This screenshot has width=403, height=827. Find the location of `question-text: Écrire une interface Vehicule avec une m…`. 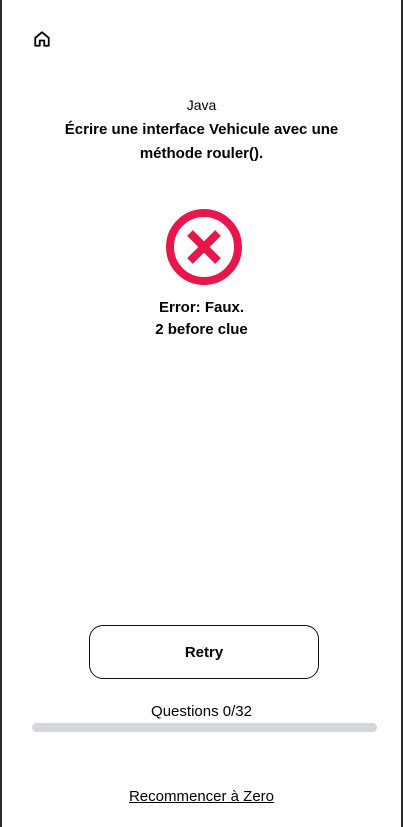

question-text: Écrire une interface Vehicule avec une m… is located at coordinates (201, 141).